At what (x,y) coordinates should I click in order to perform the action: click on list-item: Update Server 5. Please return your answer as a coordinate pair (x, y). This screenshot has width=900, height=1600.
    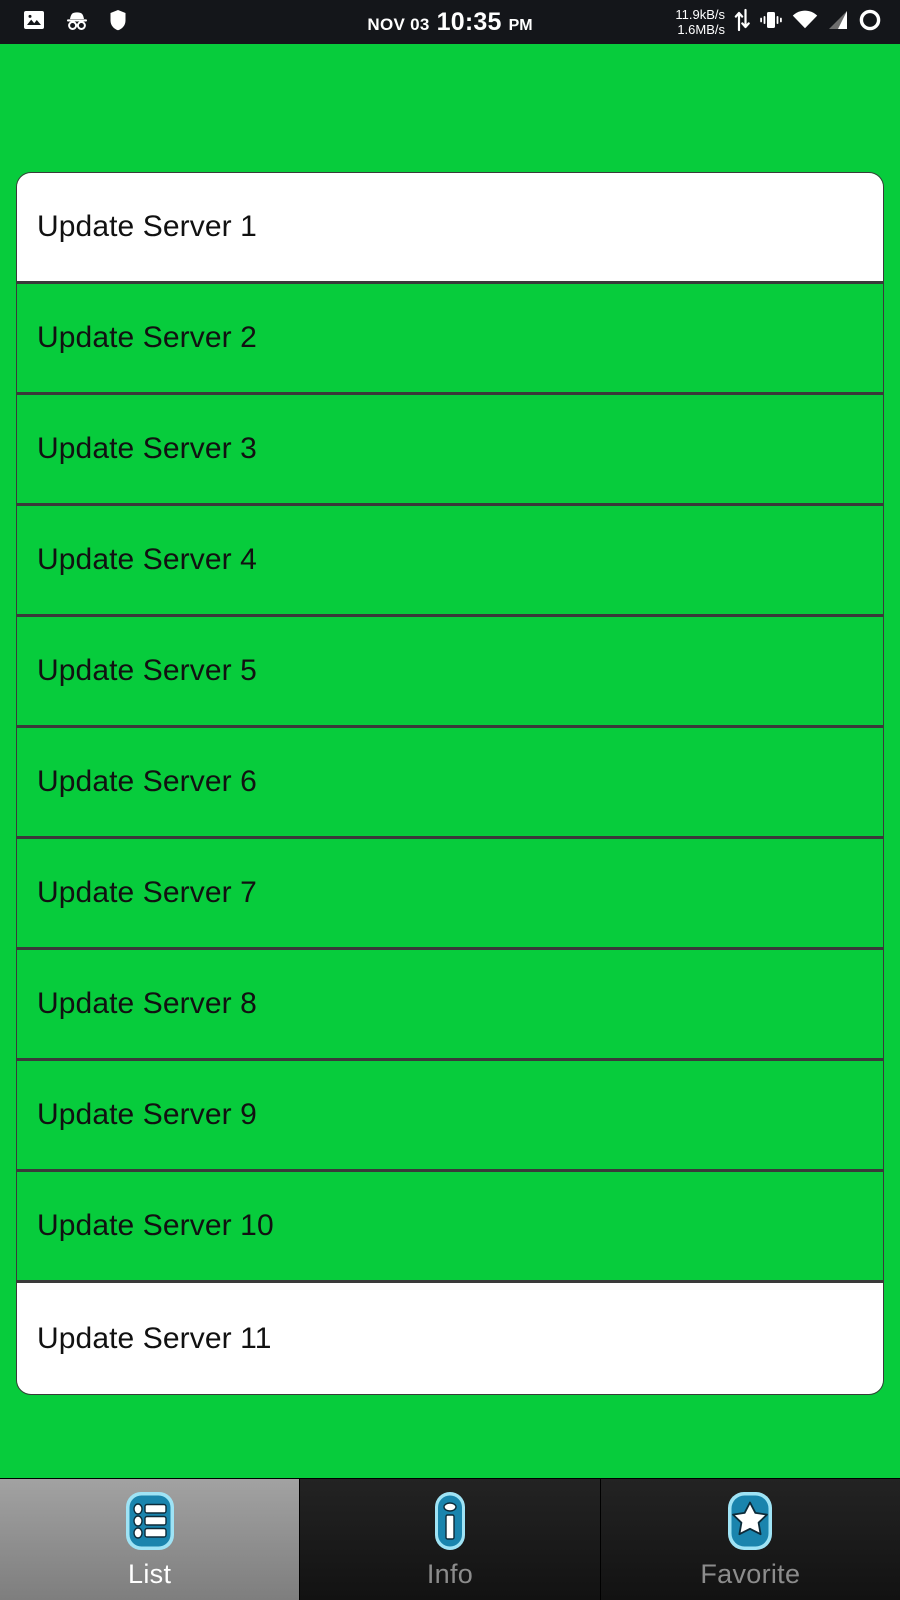
    Looking at the image, I should click on (450, 672).